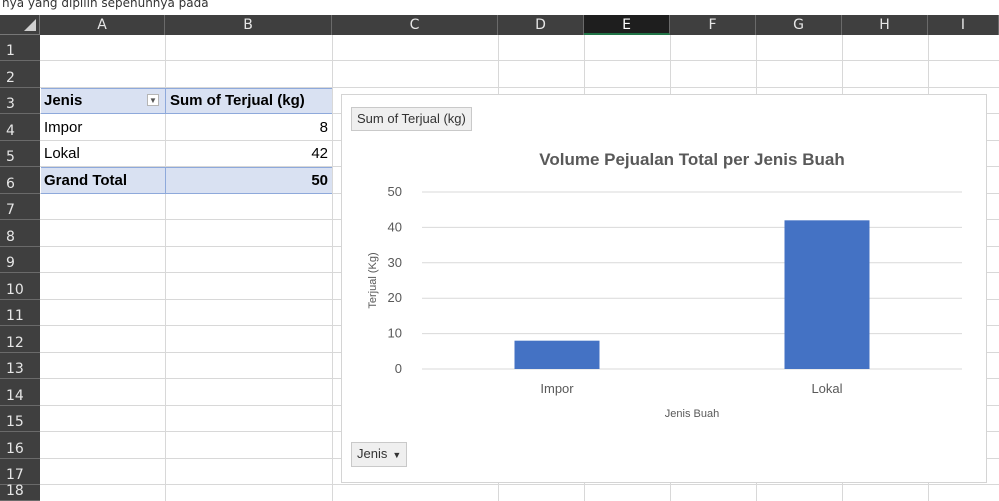 The image size is (999, 501). I want to click on row-header-14: 14, so click(20, 392).